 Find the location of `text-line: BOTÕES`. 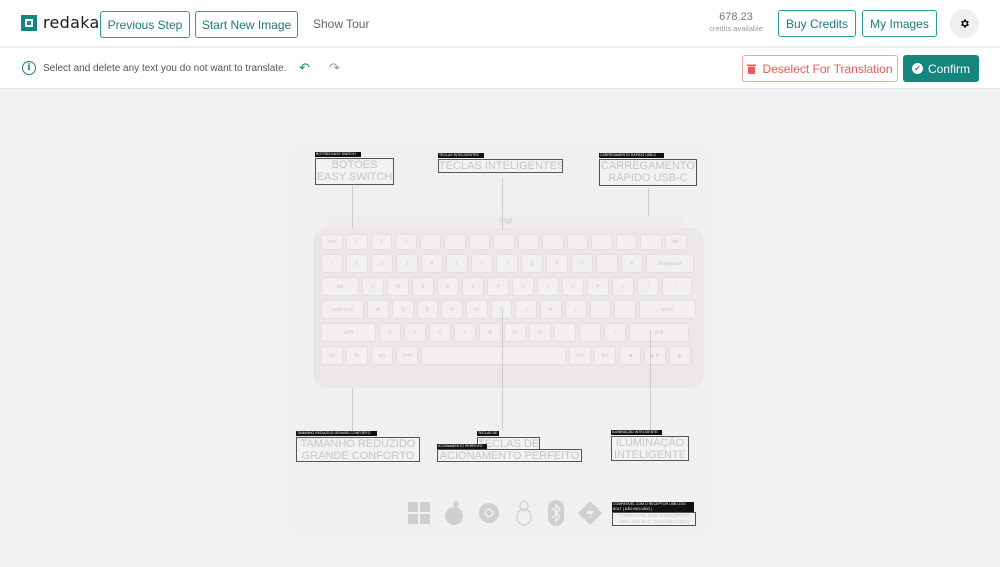

text-line: BOTÕES is located at coordinates (354, 165).